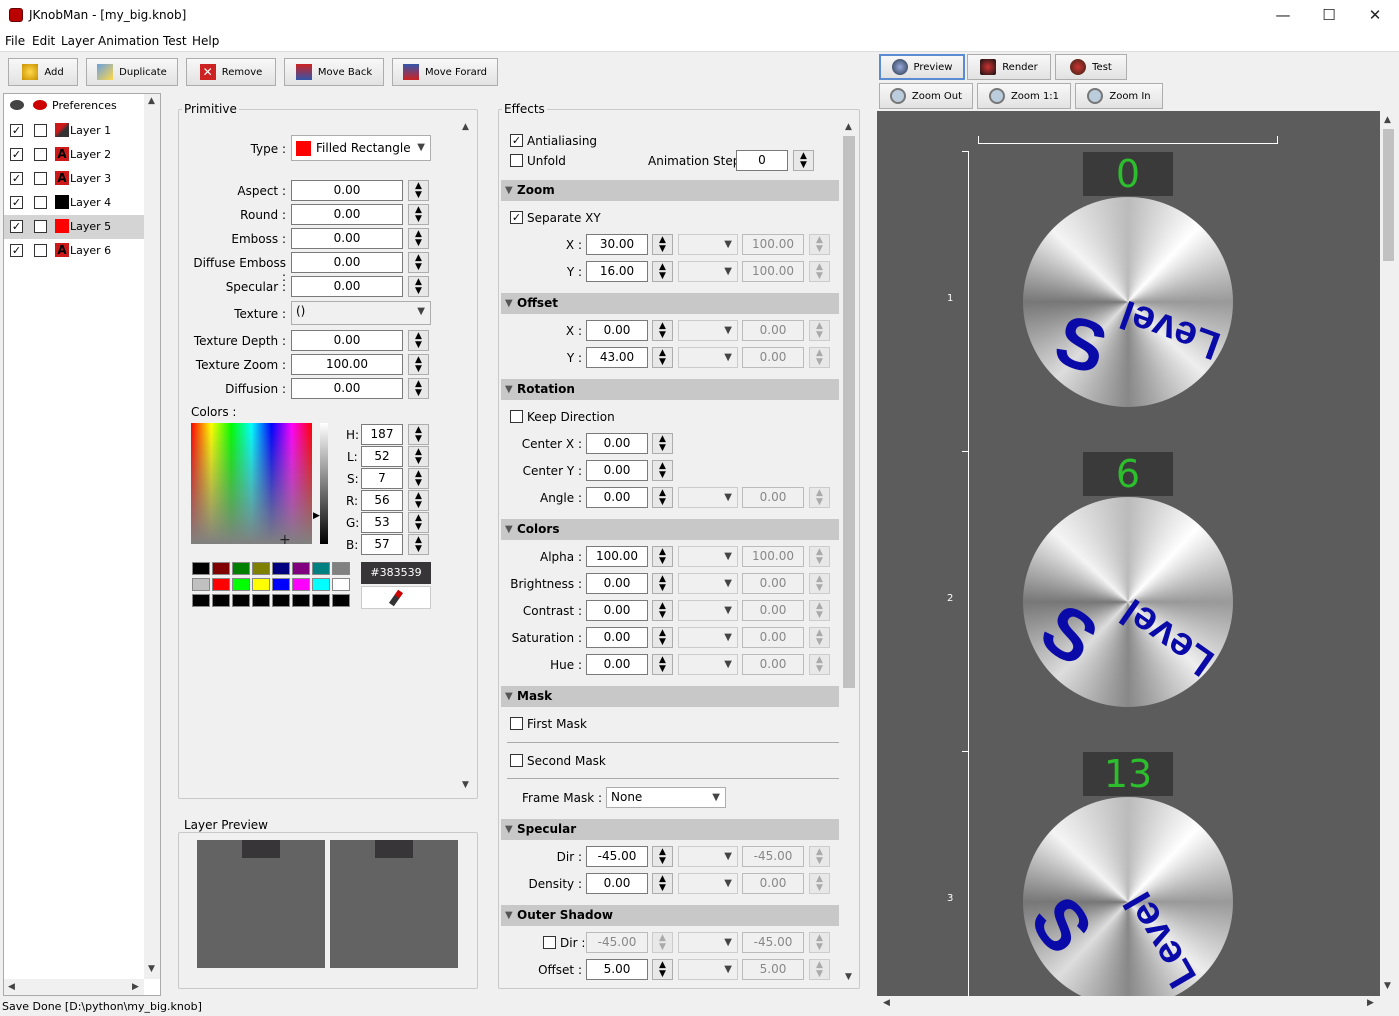 This screenshot has width=1399, height=1016. What do you see at coordinates (617, 357) in the screenshot?
I see `offset-y-field: 43.00` at bounding box center [617, 357].